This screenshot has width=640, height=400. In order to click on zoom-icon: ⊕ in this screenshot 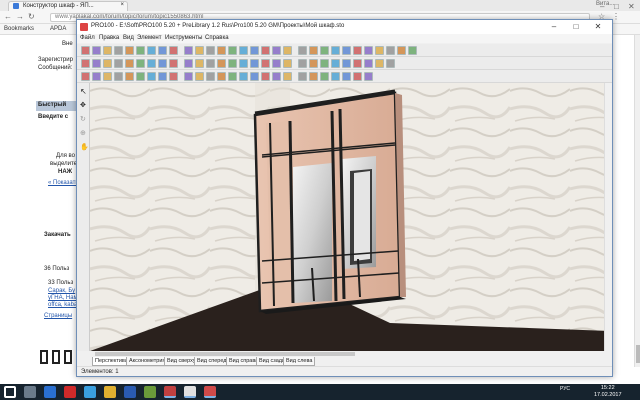, I will do `click(83, 133)`.